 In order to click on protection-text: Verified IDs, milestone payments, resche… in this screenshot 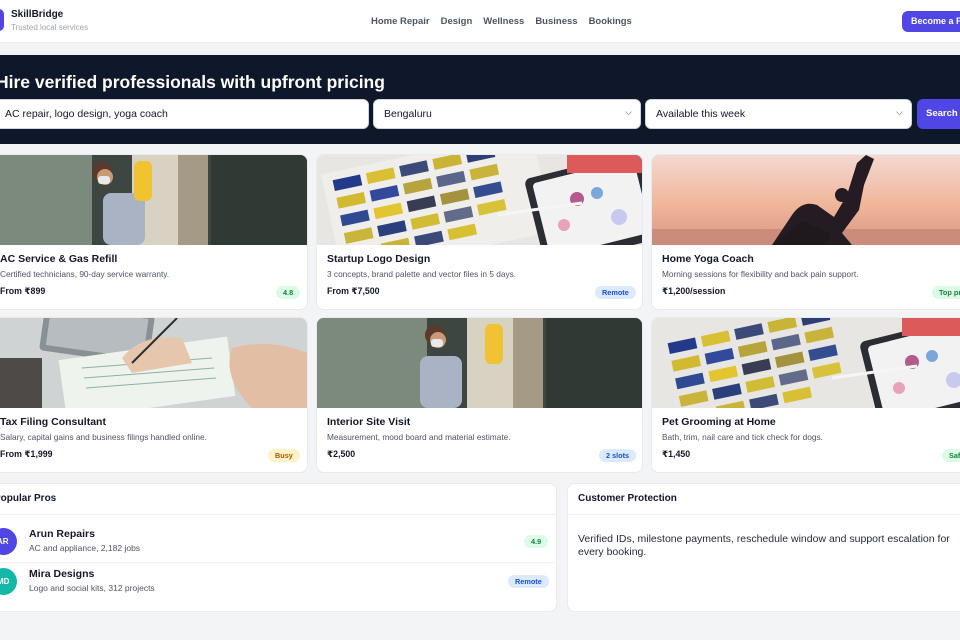, I will do `click(764, 545)`.